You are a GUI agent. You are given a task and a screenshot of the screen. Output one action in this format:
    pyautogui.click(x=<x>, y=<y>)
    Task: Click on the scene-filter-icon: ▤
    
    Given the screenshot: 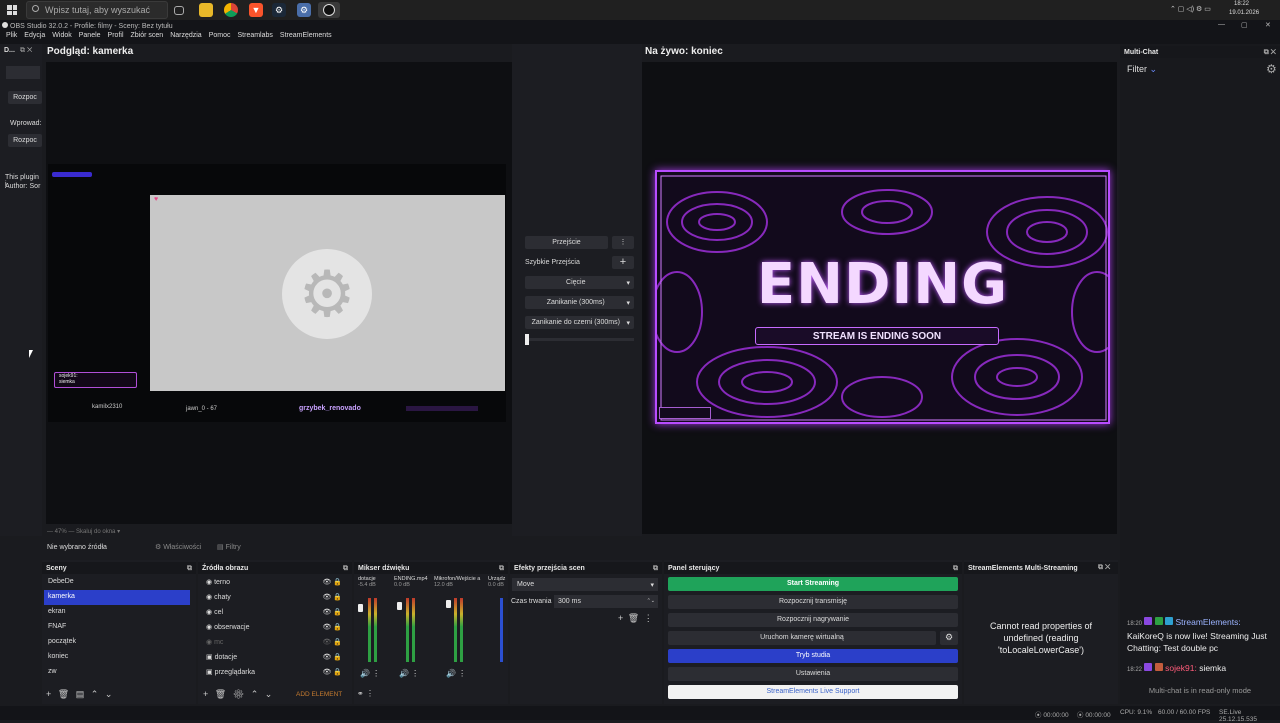 What is the action you would take?
    pyautogui.click(x=80, y=694)
    